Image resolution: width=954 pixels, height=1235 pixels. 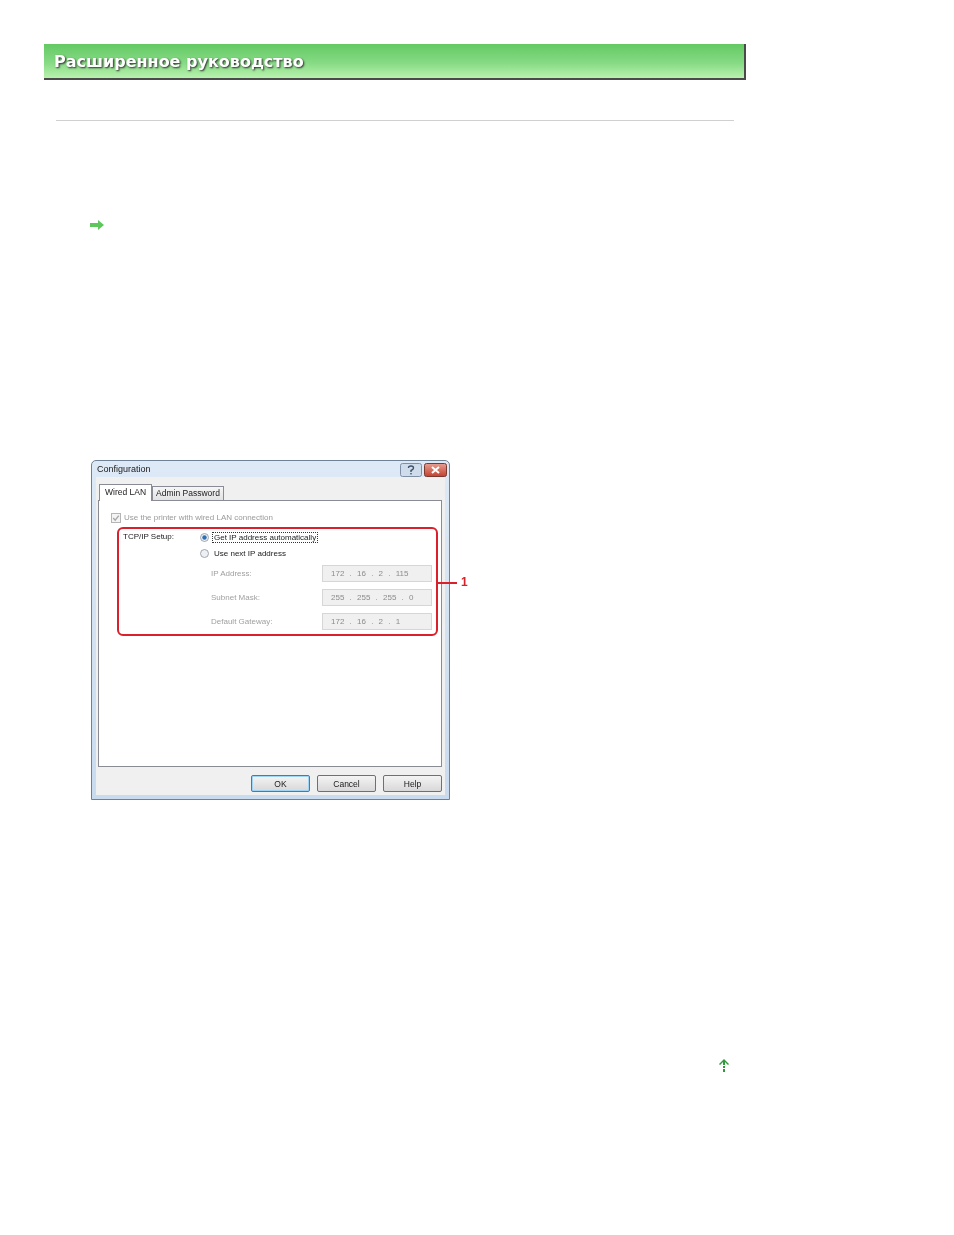 I want to click on field-label: Subnet Mask:, so click(x=236, y=597).